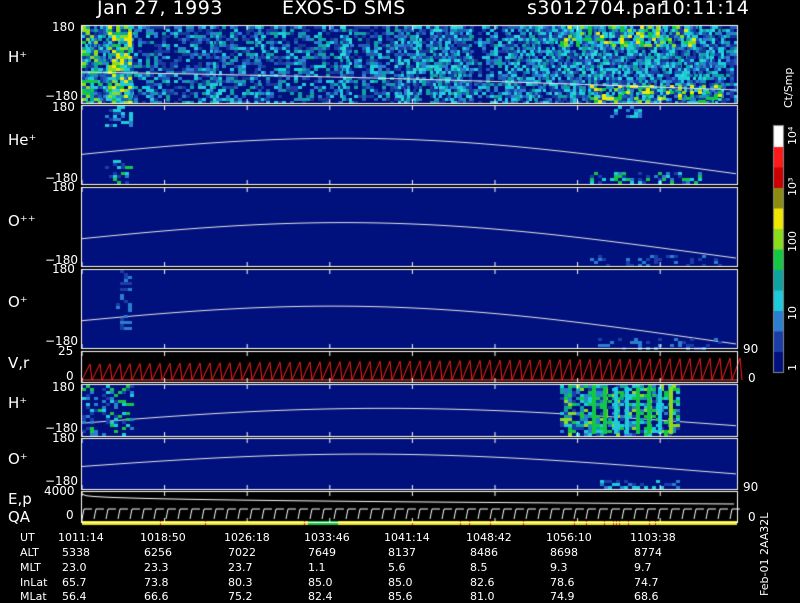 The width and height of the screenshot is (800, 603). What do you see at coordinates (397, 567) in the screenshot?
I see `ephemeris-cell: 5.6` at bounding box center [397, 567].